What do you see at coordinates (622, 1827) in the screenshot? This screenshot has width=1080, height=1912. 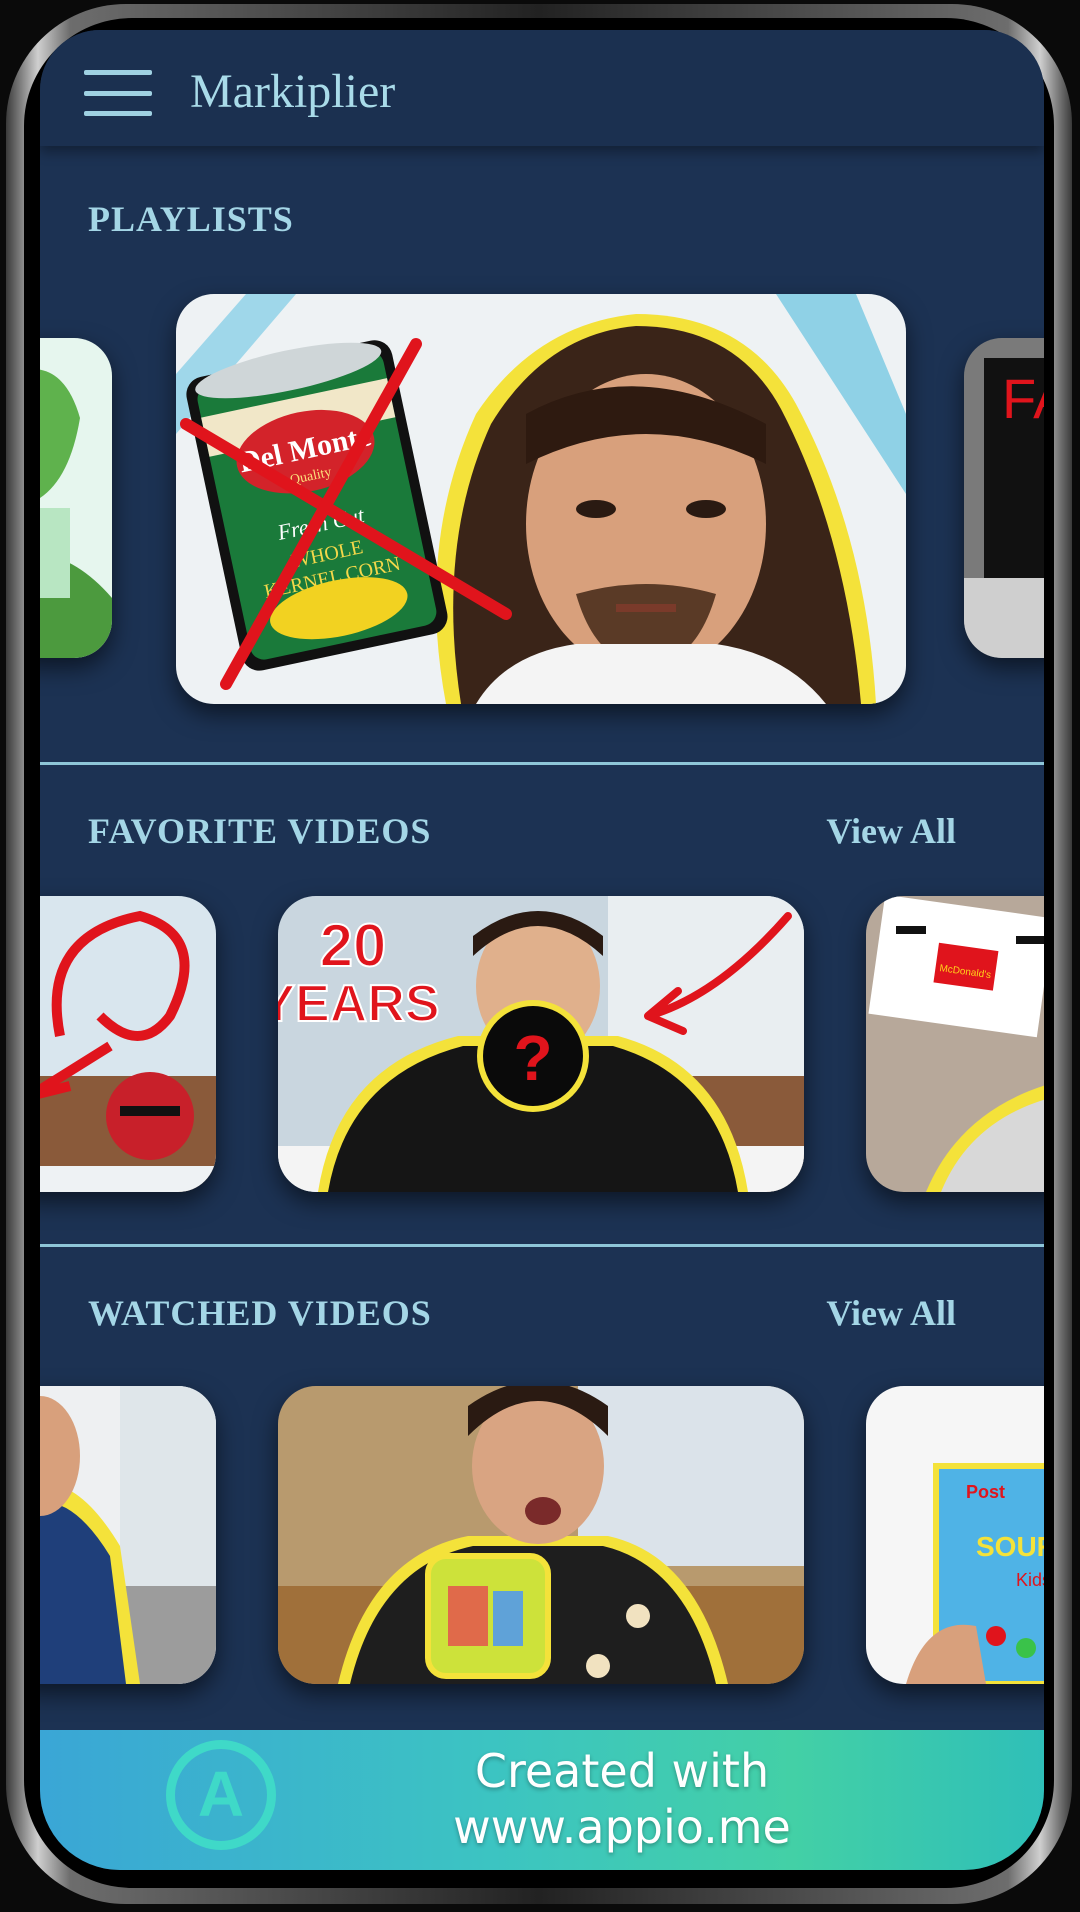 I see `banner-line-2: www.appio.me` at bounding box center [622, 1827].